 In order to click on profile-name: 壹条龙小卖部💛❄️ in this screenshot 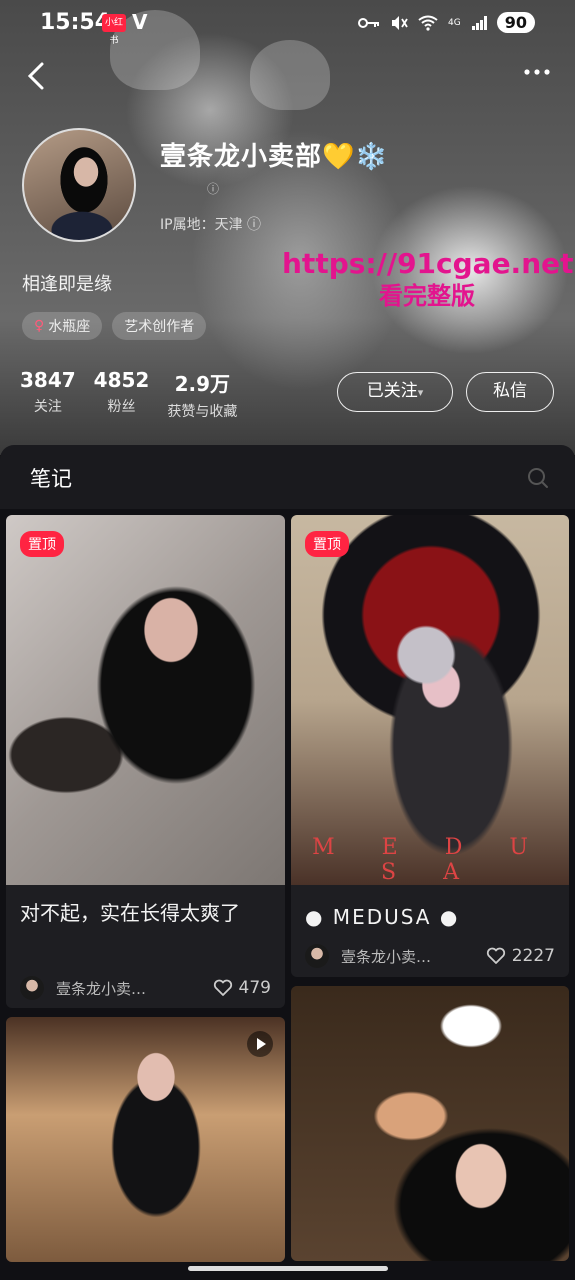, I will do `click(274, 157)`.